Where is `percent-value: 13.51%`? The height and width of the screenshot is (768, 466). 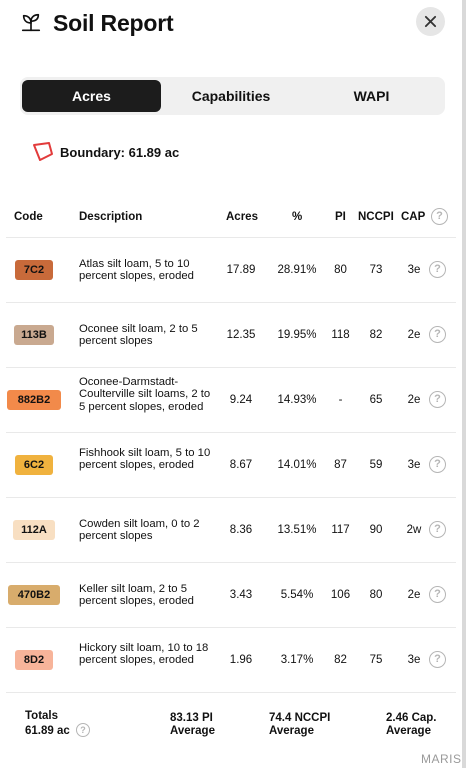 percent-value: 13.51% is located at coordinates (297, 530).